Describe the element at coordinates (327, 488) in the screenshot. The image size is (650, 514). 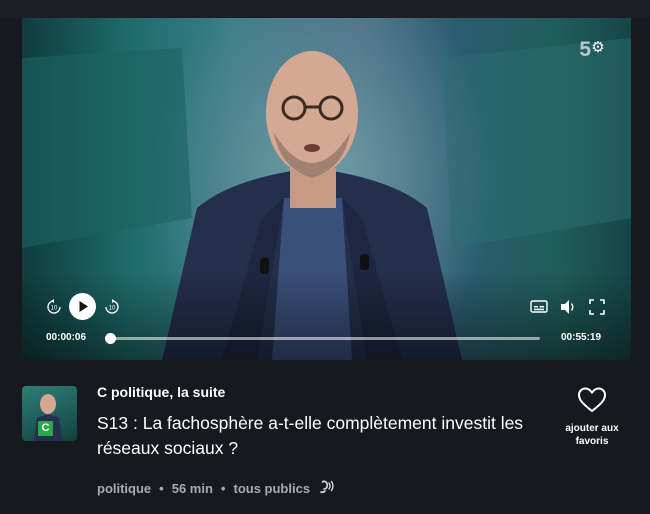
I see `audio-description-icon` at that location.